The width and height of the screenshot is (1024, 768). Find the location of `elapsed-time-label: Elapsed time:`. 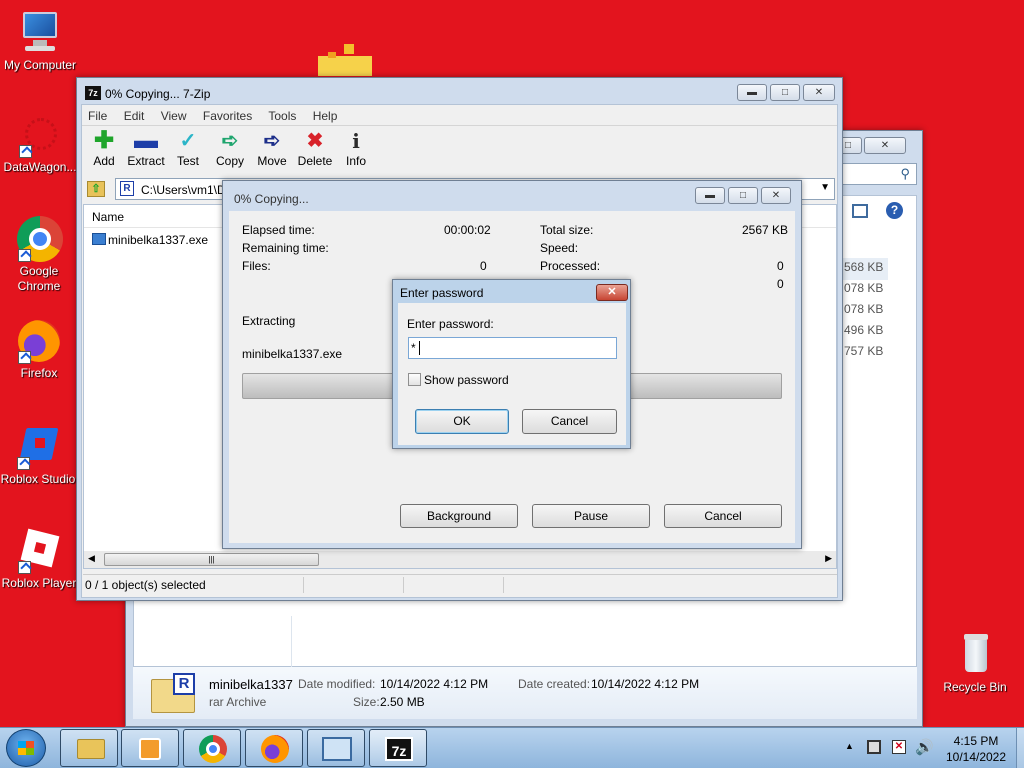

elapsed-time-label: Elapsed time: is located at coordinates (278, 230).